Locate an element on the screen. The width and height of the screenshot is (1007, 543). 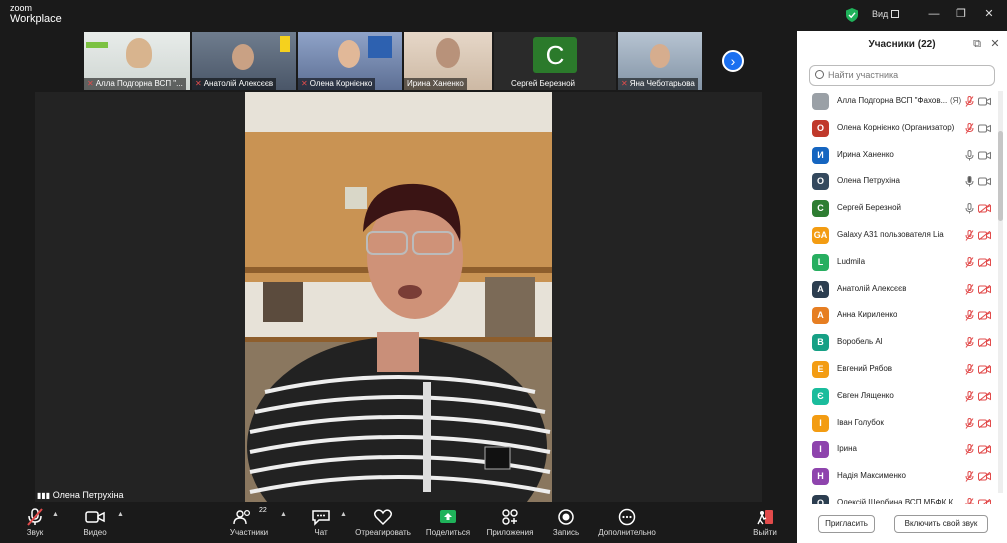
search-input: Найти участника is located at coordinates (902, 75).